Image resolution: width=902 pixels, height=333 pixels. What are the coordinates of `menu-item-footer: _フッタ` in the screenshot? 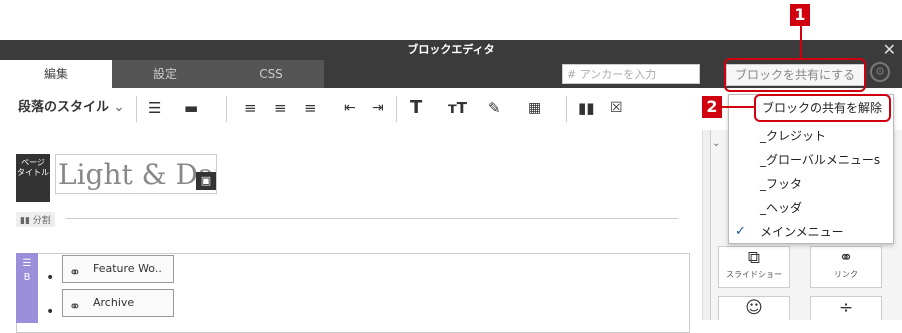 It's located at (781, 184).